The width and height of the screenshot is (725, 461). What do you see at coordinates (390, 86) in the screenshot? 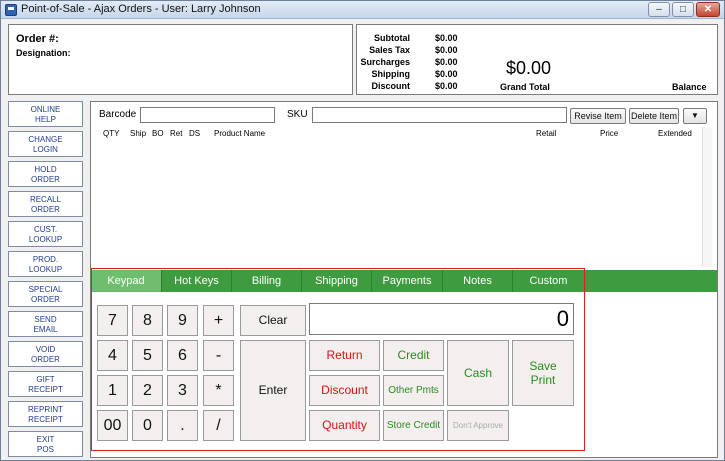
I see `discount-label: Discount` at bounding box center [390, 86].